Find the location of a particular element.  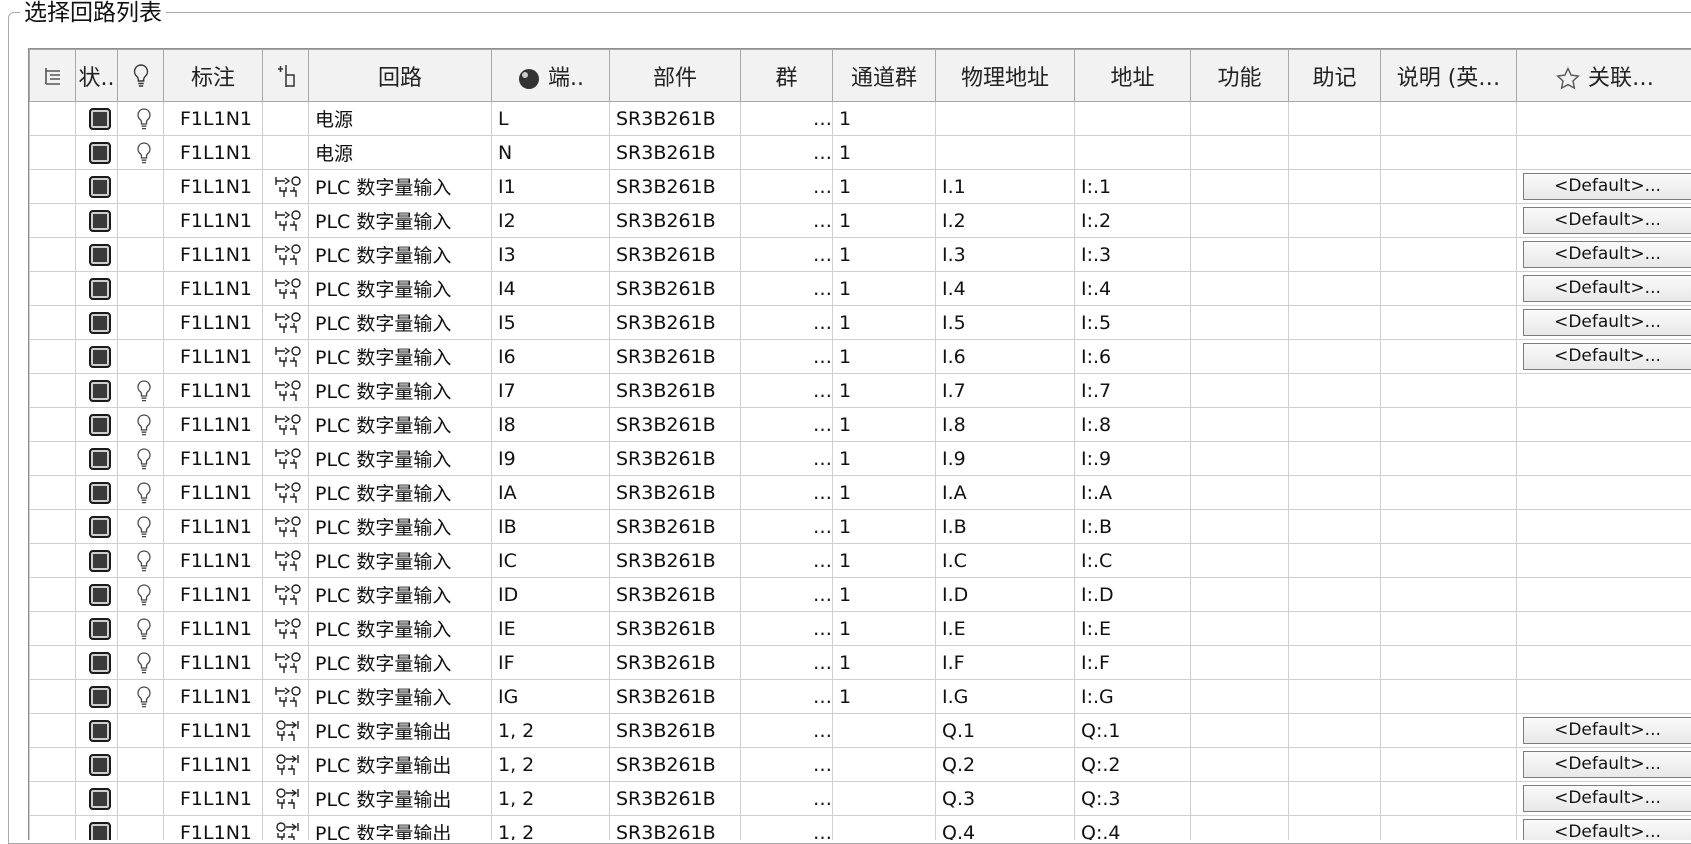

physical-address-cell: I.2 is located at coordinates (1005, 221).